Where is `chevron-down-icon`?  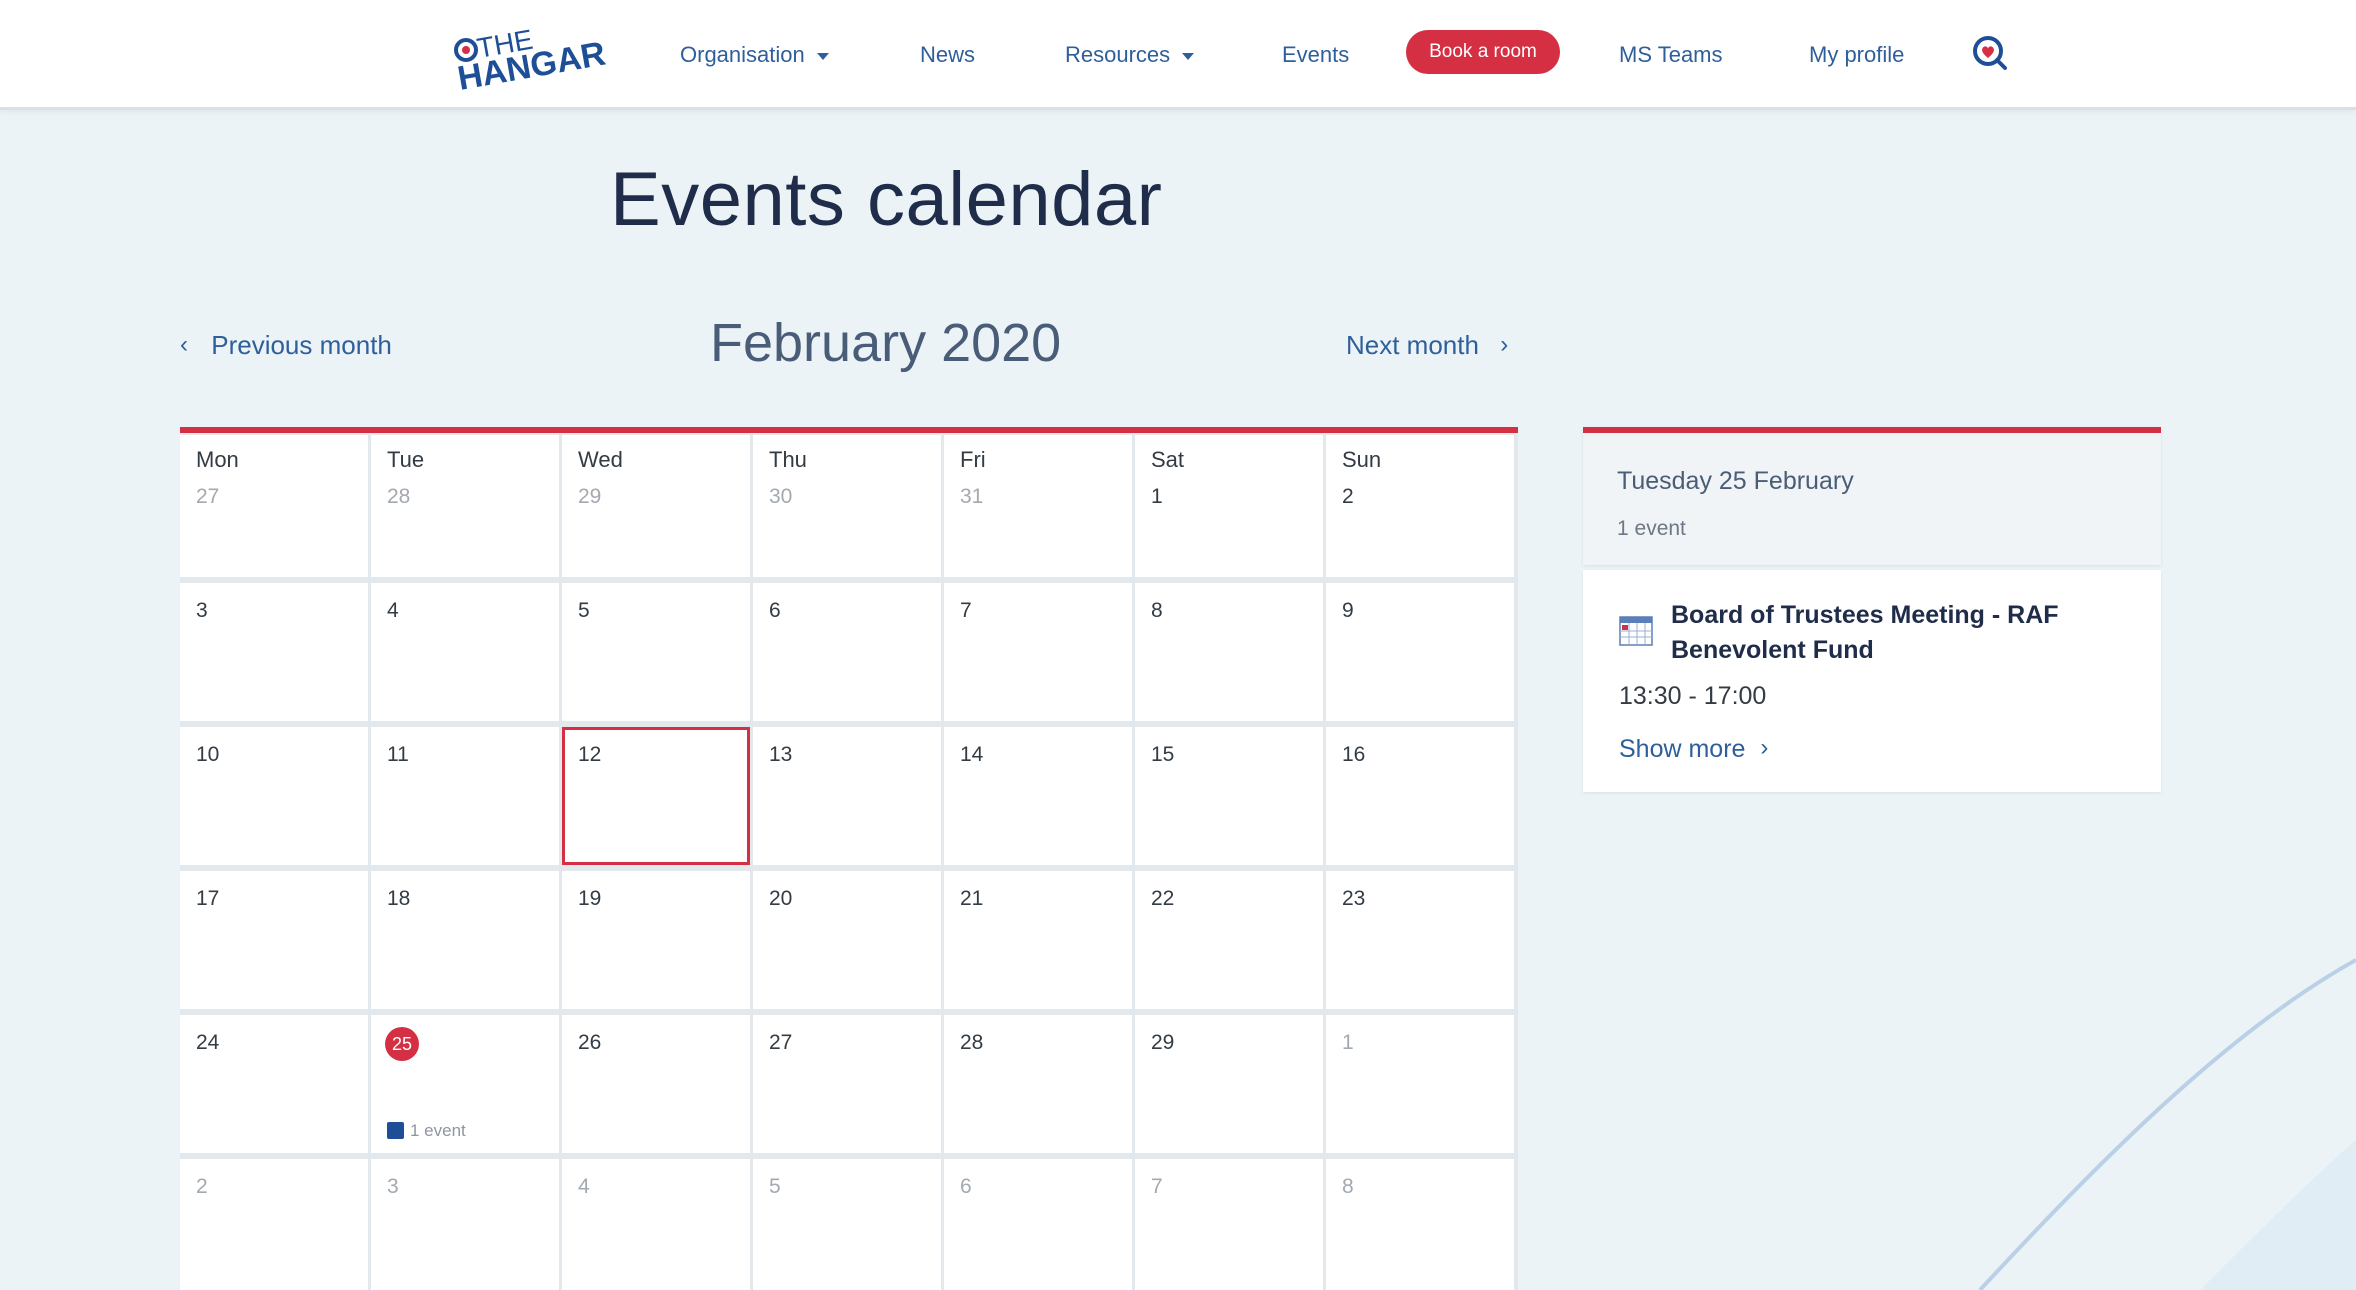
chevron-down-icon is located at coordinates (1188, 56).